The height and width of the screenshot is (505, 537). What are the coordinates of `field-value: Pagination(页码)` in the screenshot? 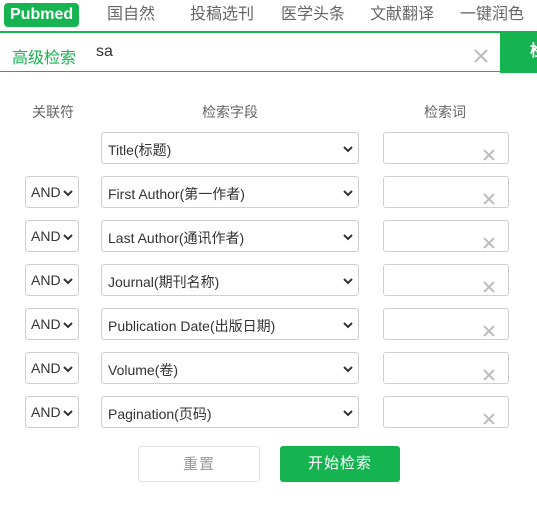 It's located at (160, 414).